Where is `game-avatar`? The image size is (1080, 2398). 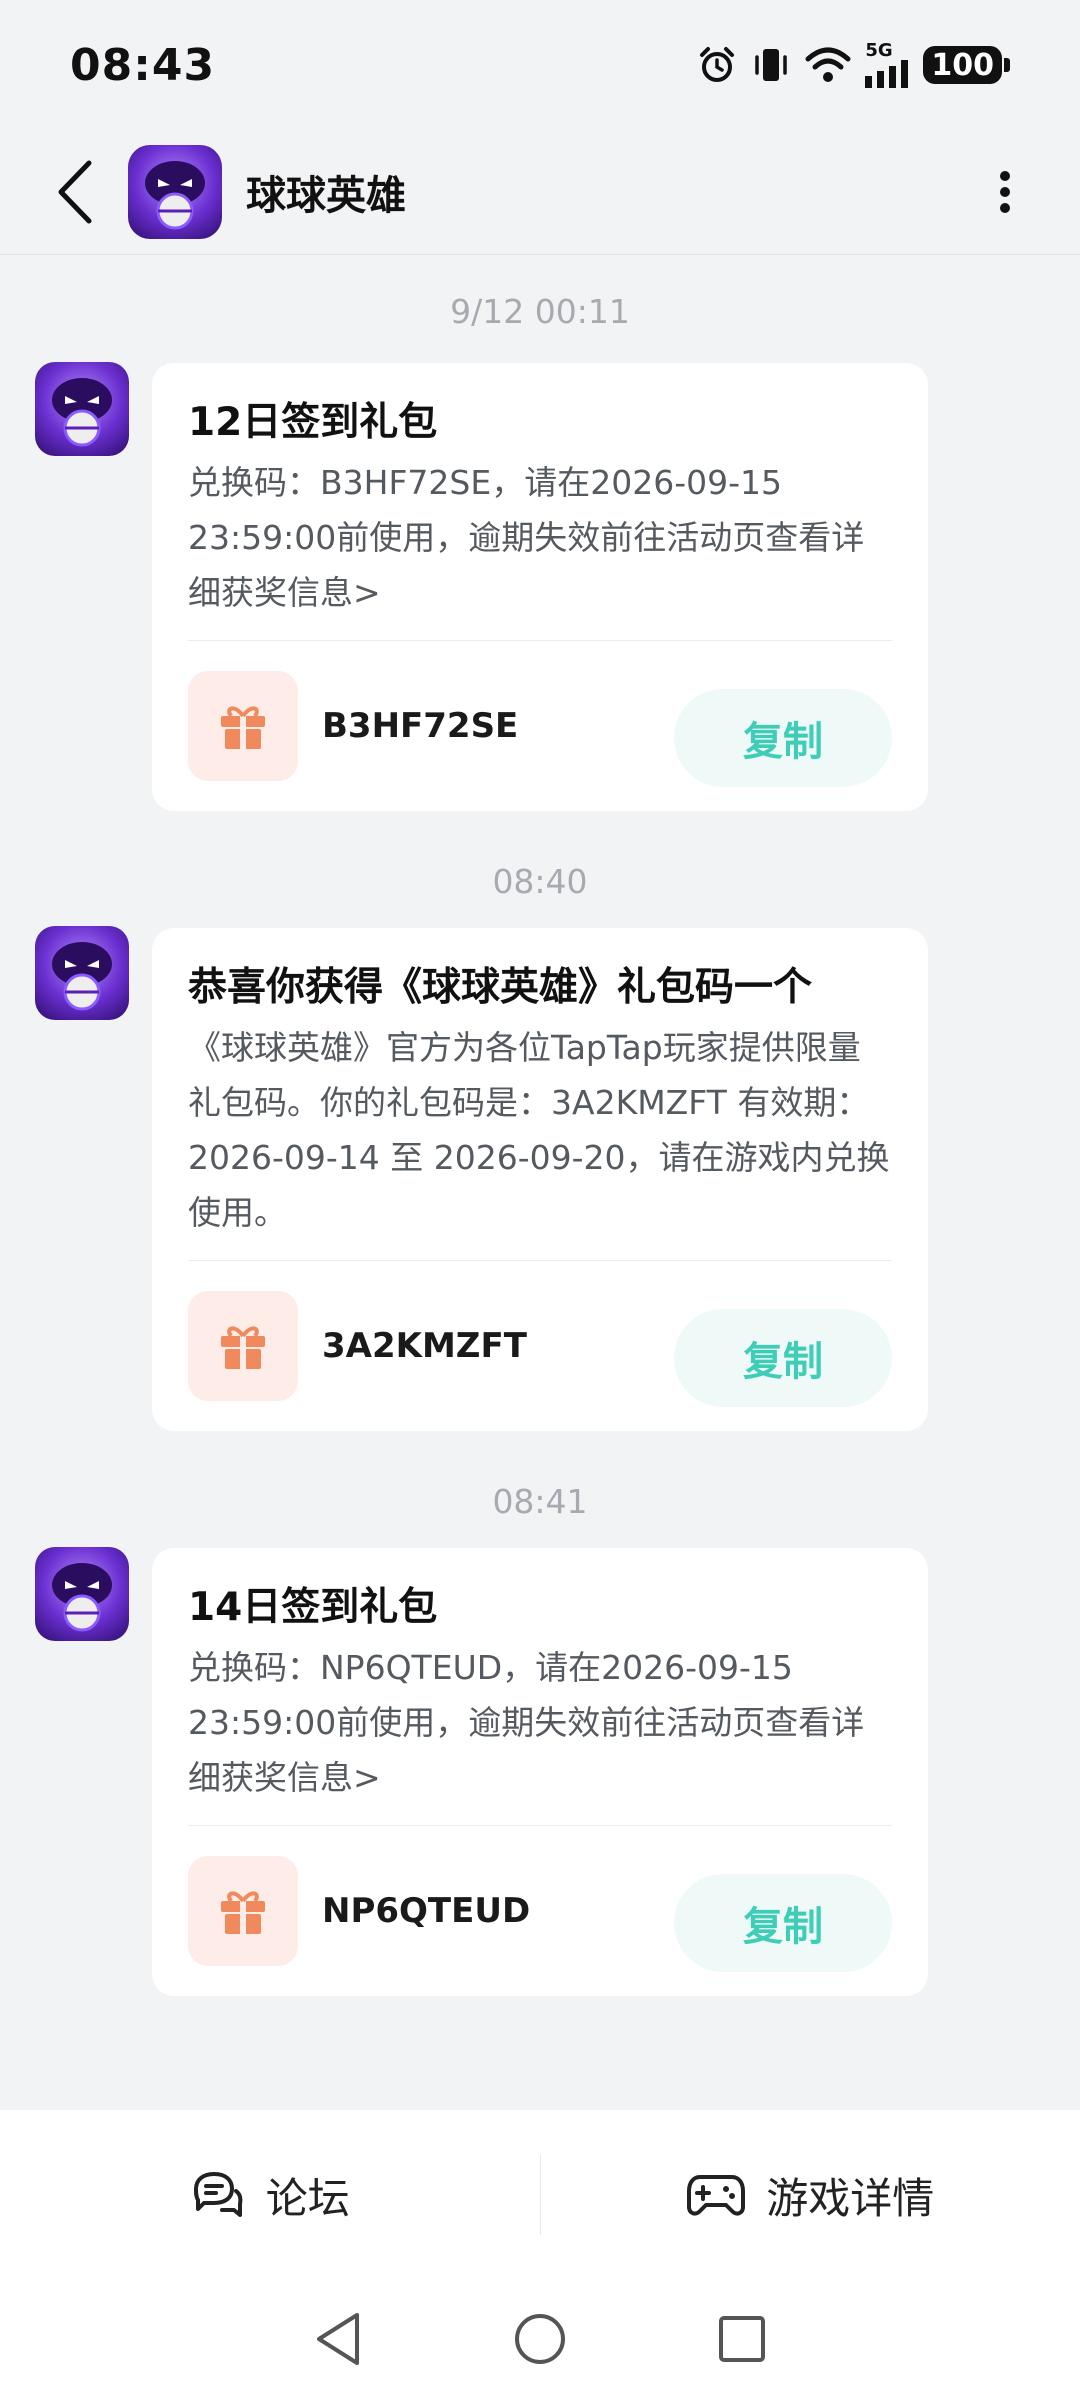
game-avatar is located at coordinates (175, 192).